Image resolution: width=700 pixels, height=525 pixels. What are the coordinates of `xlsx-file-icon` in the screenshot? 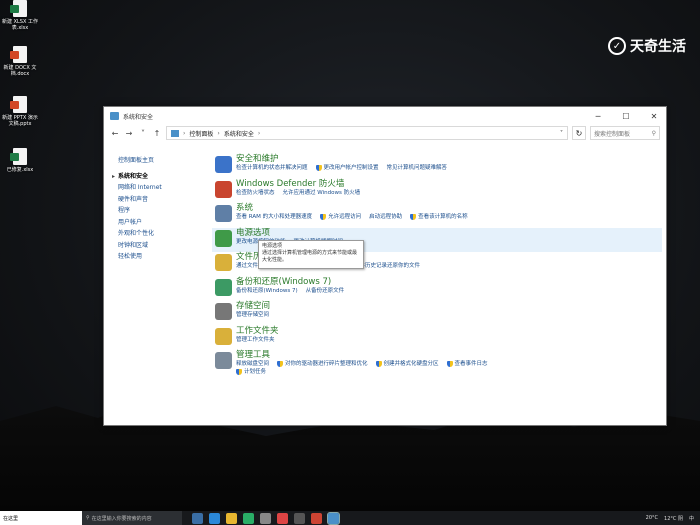 It's located at (18, 8).